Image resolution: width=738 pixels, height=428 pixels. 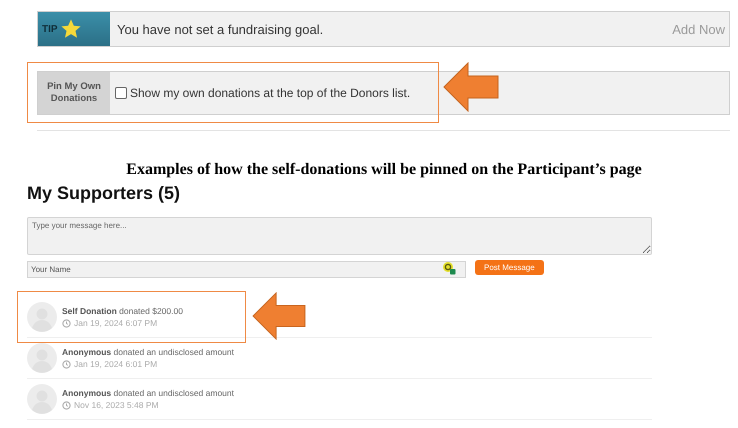 What do you see at coordinates (71, 29) in the screenshot?
I see `star-icon` at bounding box center [71, 29].